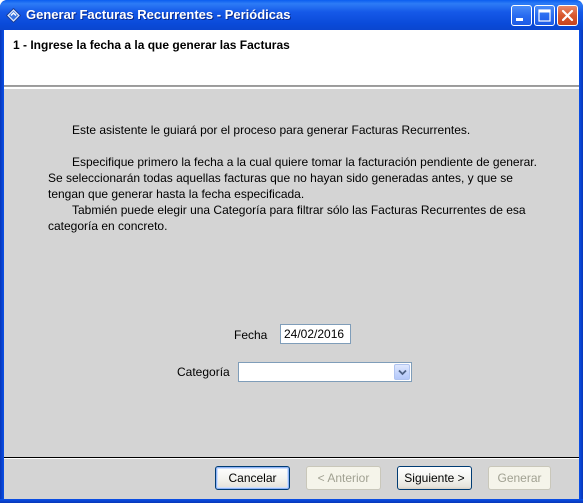  I want to click on minimize-icon, so click(519, 19).